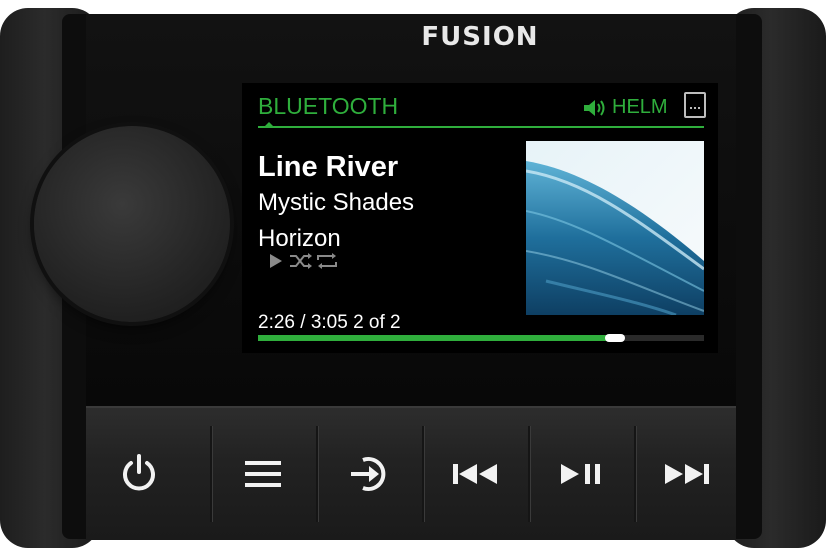  I want to click on progress-bar, so click(481, 338).